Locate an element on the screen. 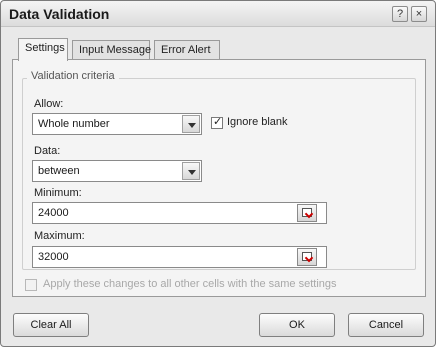 The height and width of the screenshot is (347, 436). close-icon: × is located at coordinates (419, 14).